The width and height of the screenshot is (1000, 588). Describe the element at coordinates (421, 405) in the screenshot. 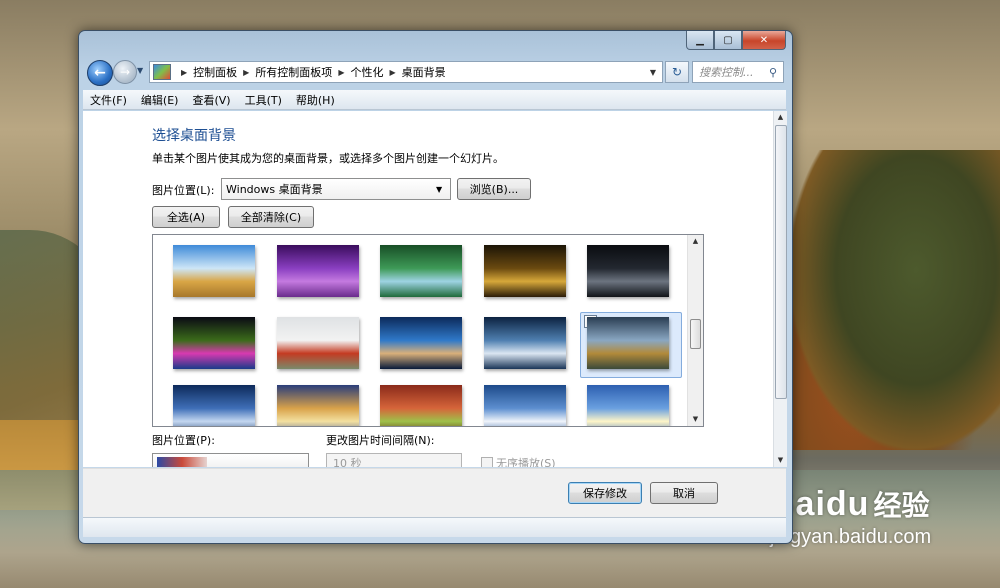

I see `wallpaper-thumbnail-red-leaf-green` at that location.